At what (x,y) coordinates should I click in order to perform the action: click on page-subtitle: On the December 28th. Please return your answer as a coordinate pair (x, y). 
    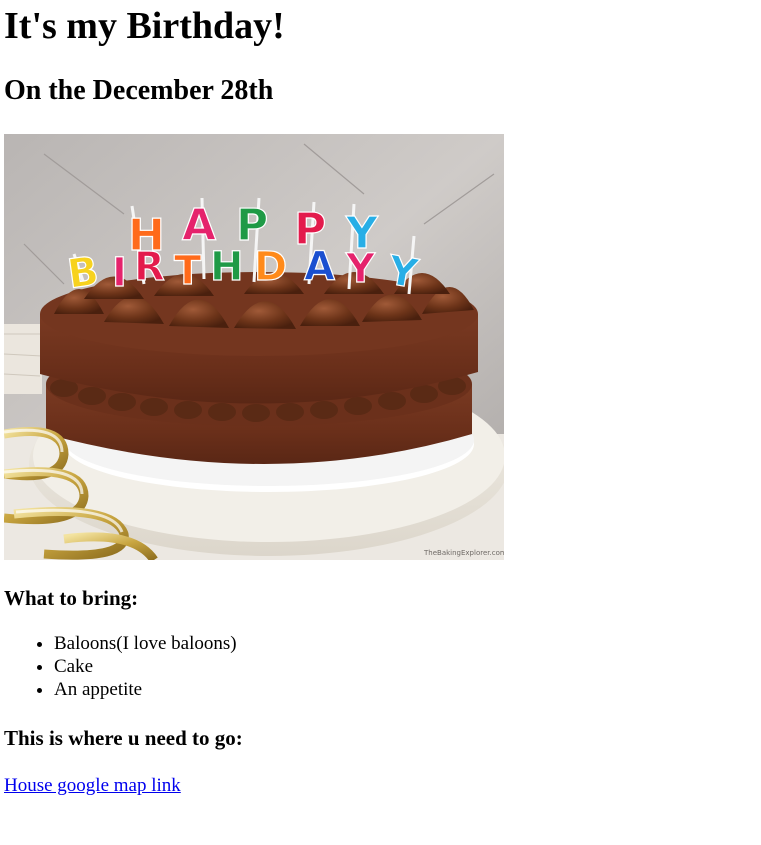
    Looking at the image, I should click on (139, 90).